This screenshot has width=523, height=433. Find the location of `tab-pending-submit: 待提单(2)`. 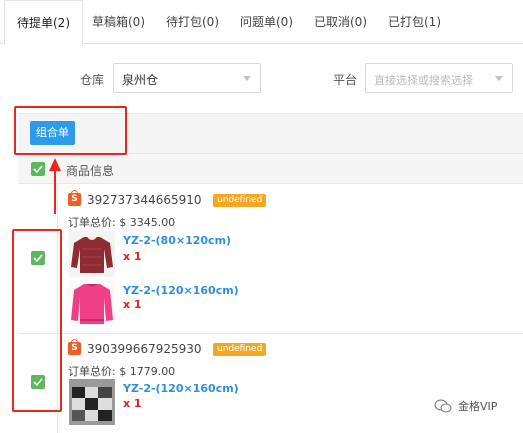

tab-pending-submit: 待提单(2) is located at coordinates (43, 22).